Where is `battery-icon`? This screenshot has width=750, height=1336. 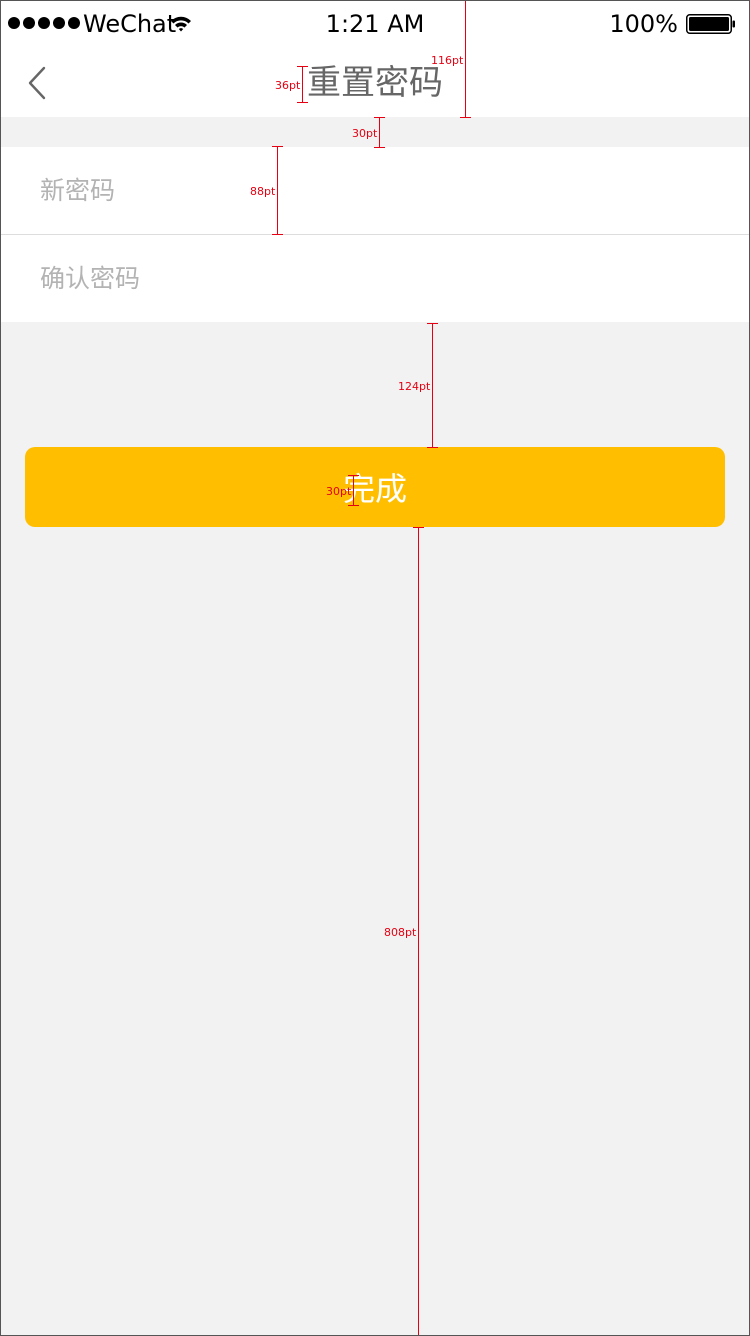
battery-icon is located at coordinates (710, 24).